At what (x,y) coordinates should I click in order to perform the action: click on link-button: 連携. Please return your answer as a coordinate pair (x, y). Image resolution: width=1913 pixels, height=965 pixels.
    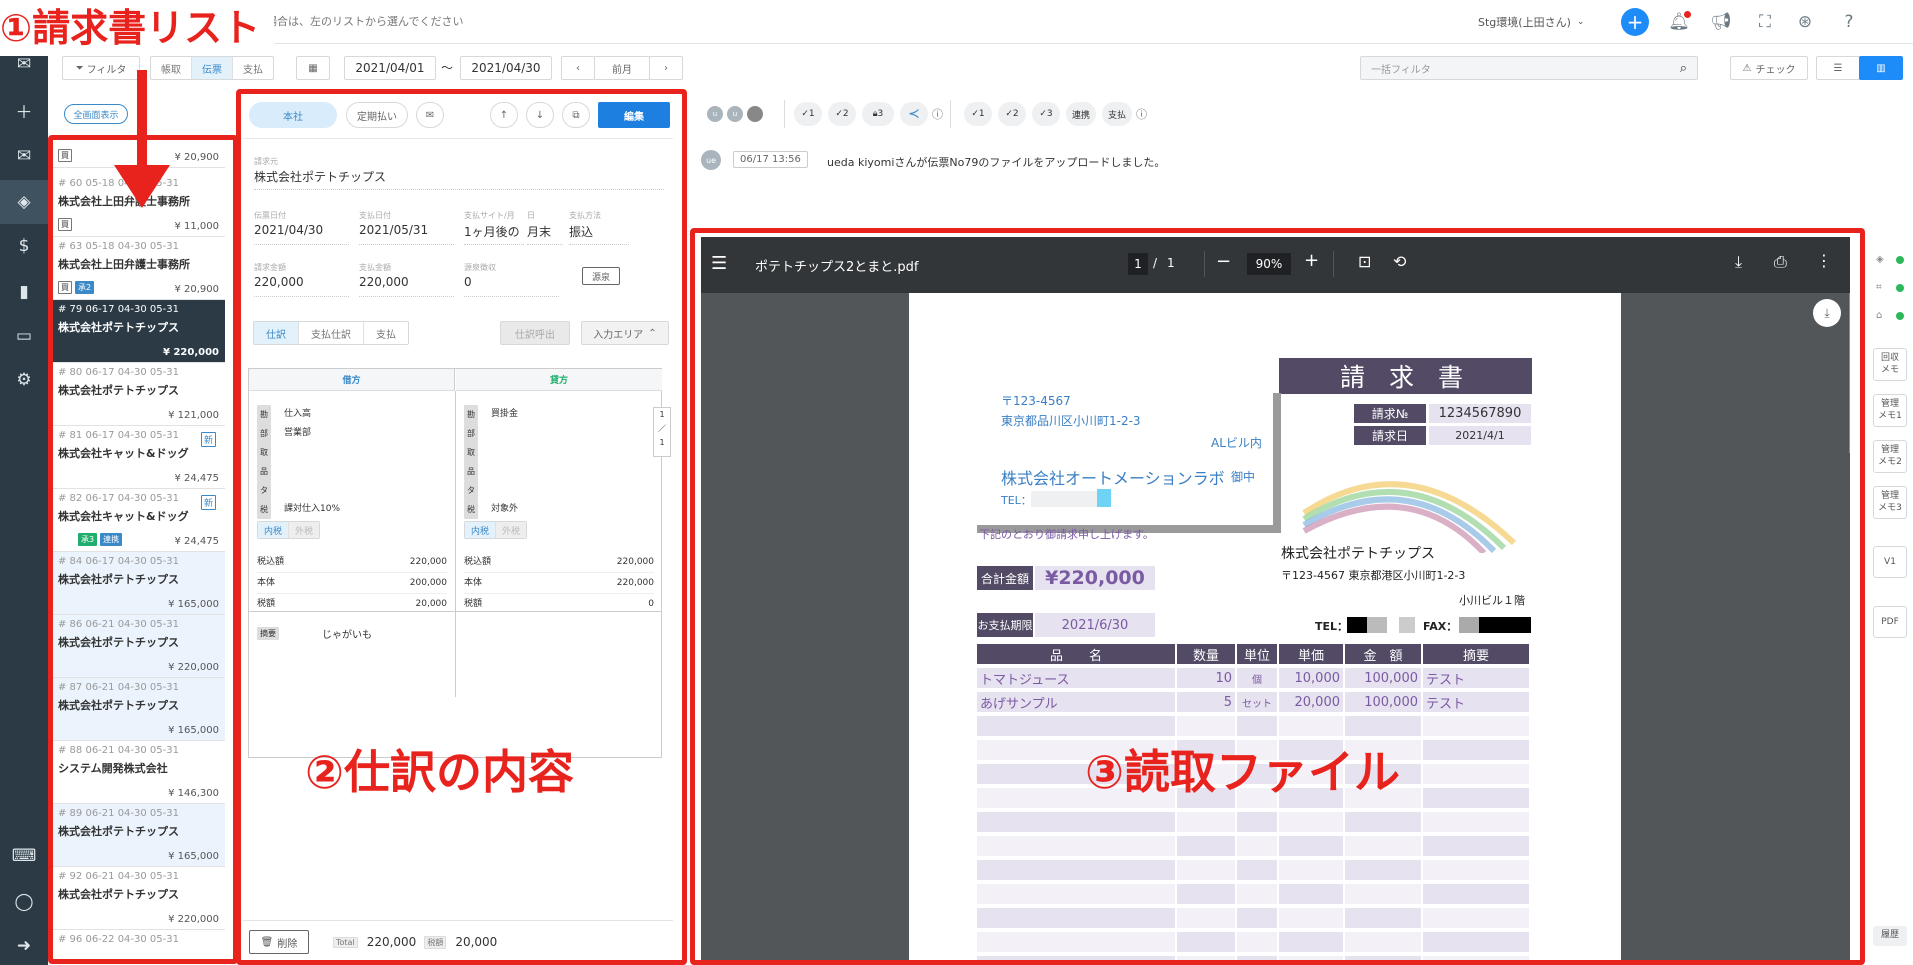
    Looking at the image, I should click on (1081, 114).